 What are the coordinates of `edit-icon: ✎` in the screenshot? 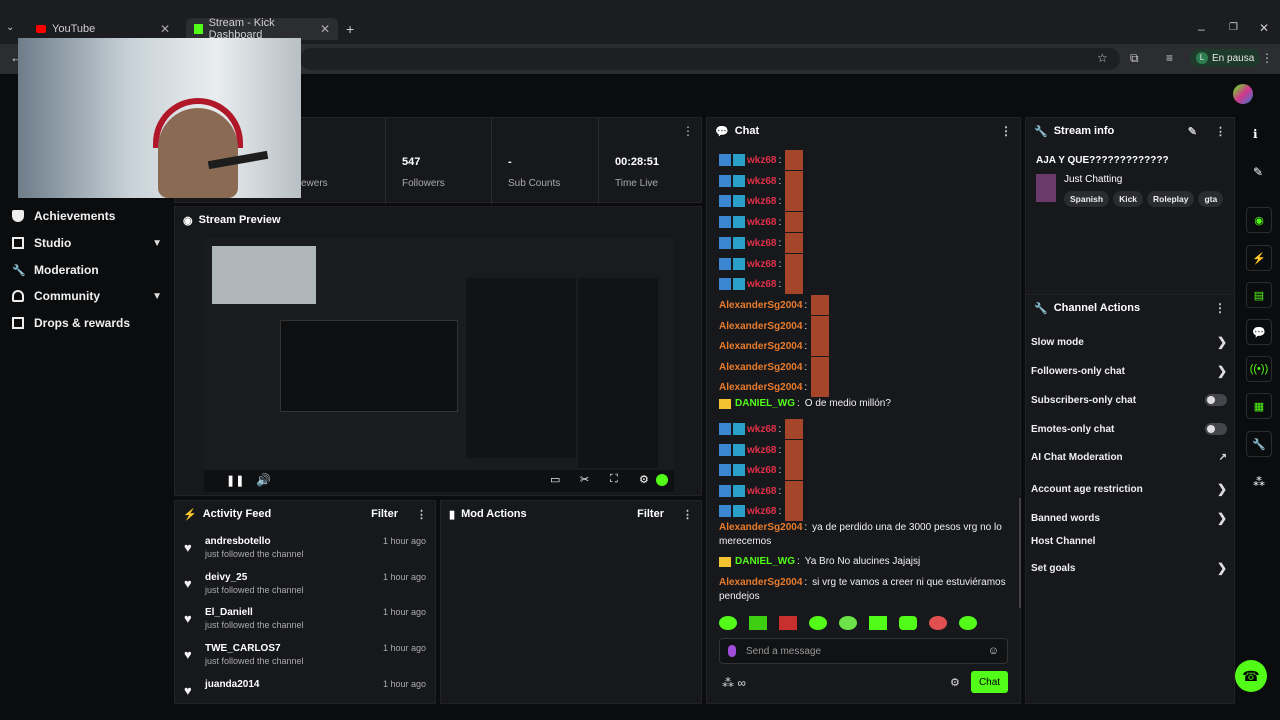 It's located at (1258, 172).